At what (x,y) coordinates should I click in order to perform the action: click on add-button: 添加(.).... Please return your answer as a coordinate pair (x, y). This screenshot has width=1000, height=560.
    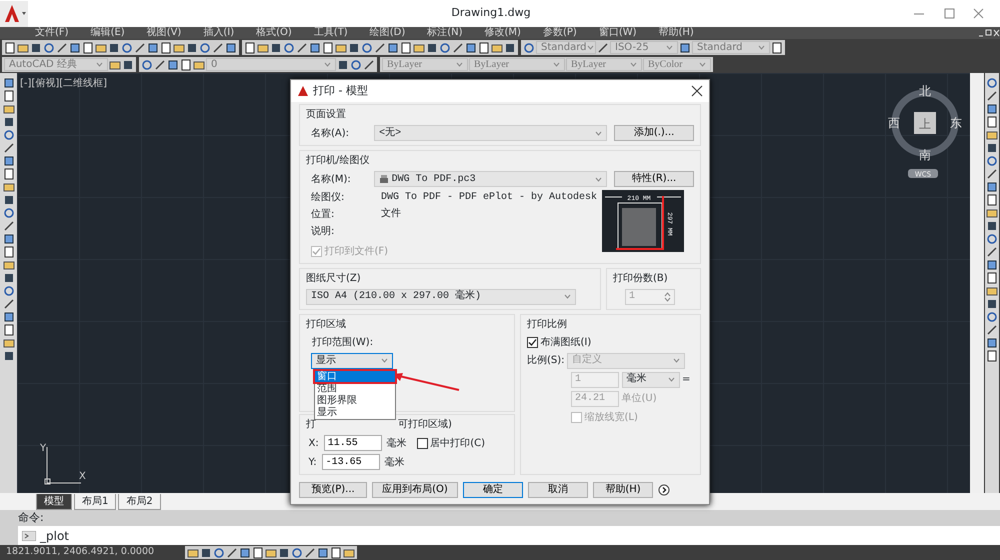
    Looking at the image, I should click on (654, 133).